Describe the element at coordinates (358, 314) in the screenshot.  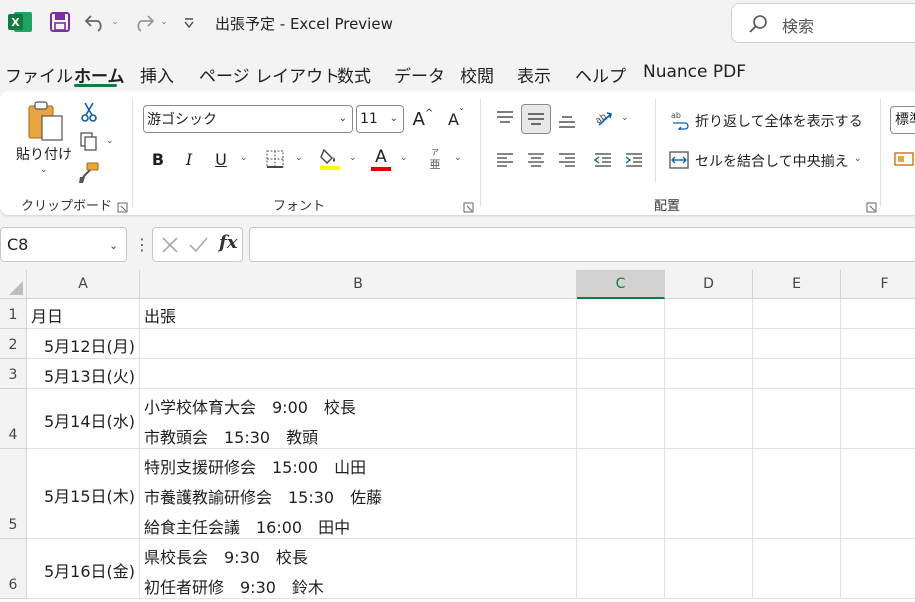
I see `cell-b1: 出張` at that location.